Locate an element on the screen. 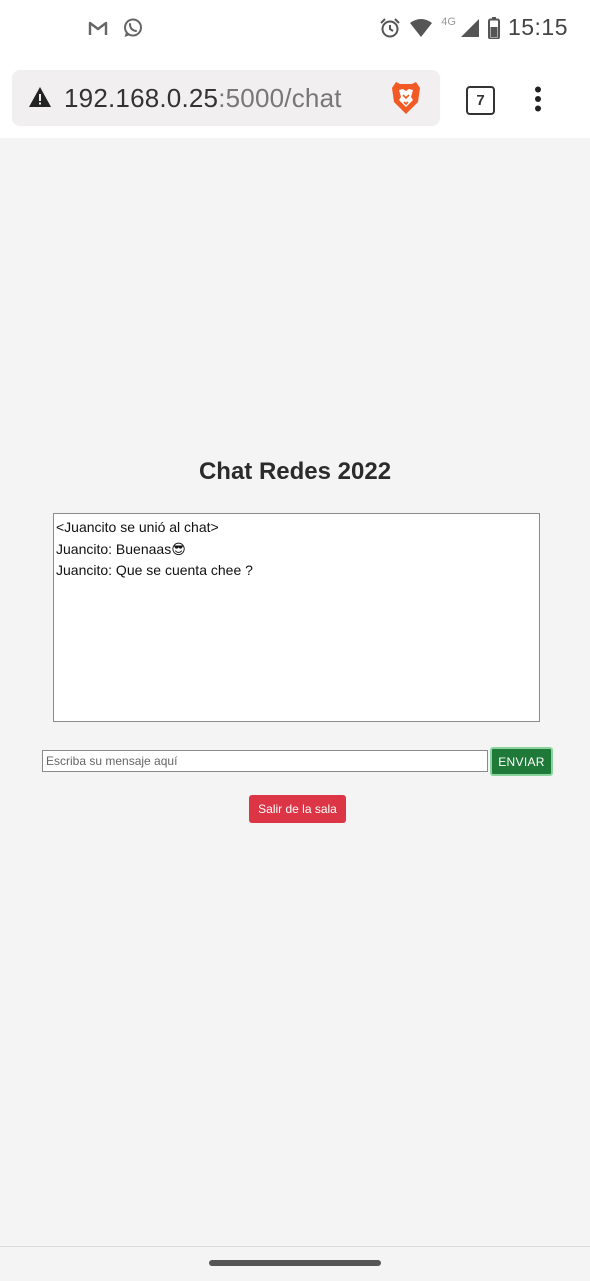 Image resolution: width=590 pixels, height=1281 pixels. signal-icon is located at coordinates (470, 28).